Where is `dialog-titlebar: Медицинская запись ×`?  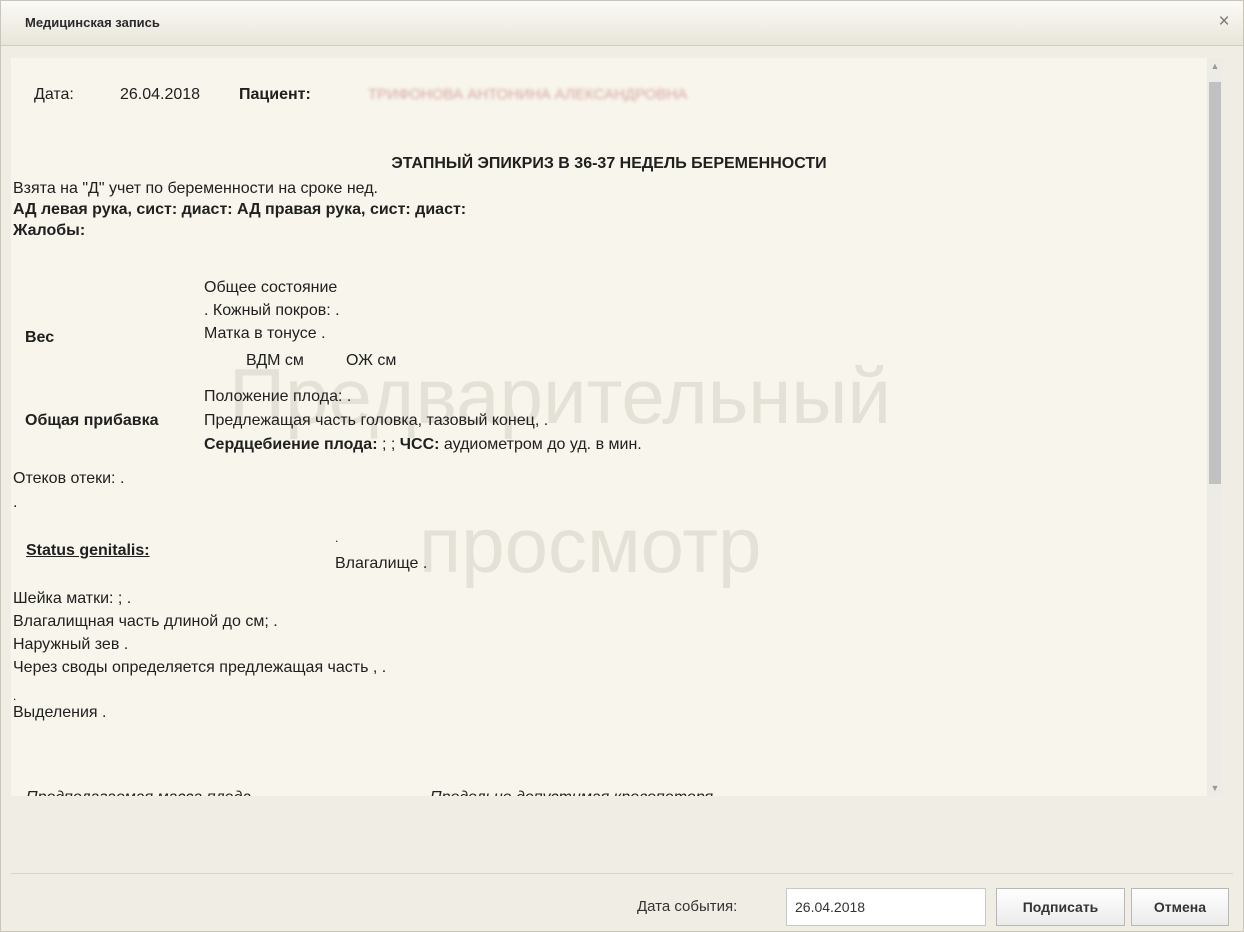 dialog-titlebar: Медицинская запись × is located at coordinates (622, 23).